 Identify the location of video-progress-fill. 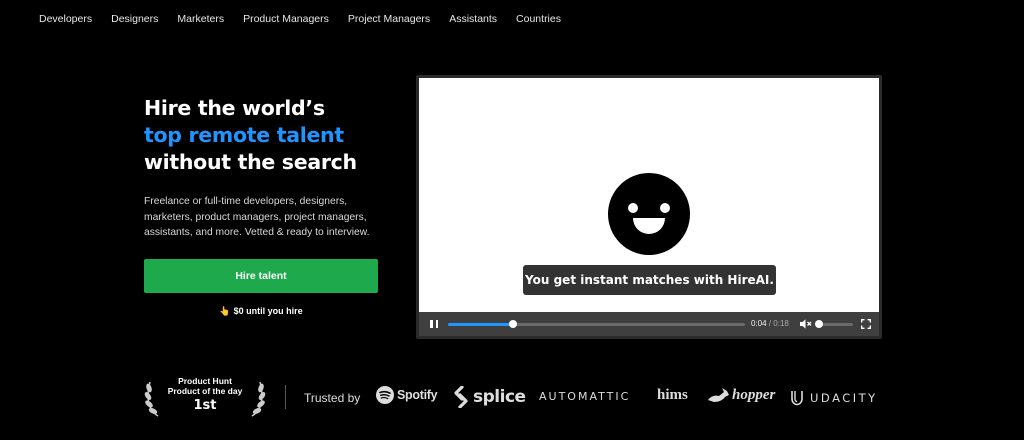
(481, 324).